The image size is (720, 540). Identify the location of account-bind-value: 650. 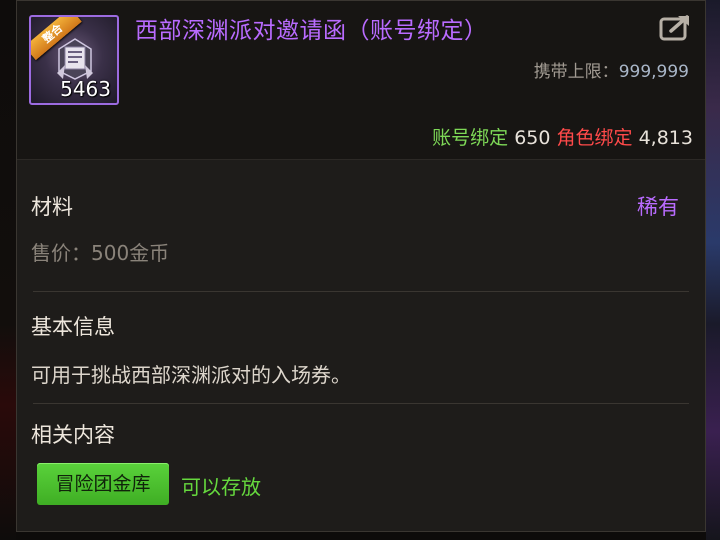
(532, 138).